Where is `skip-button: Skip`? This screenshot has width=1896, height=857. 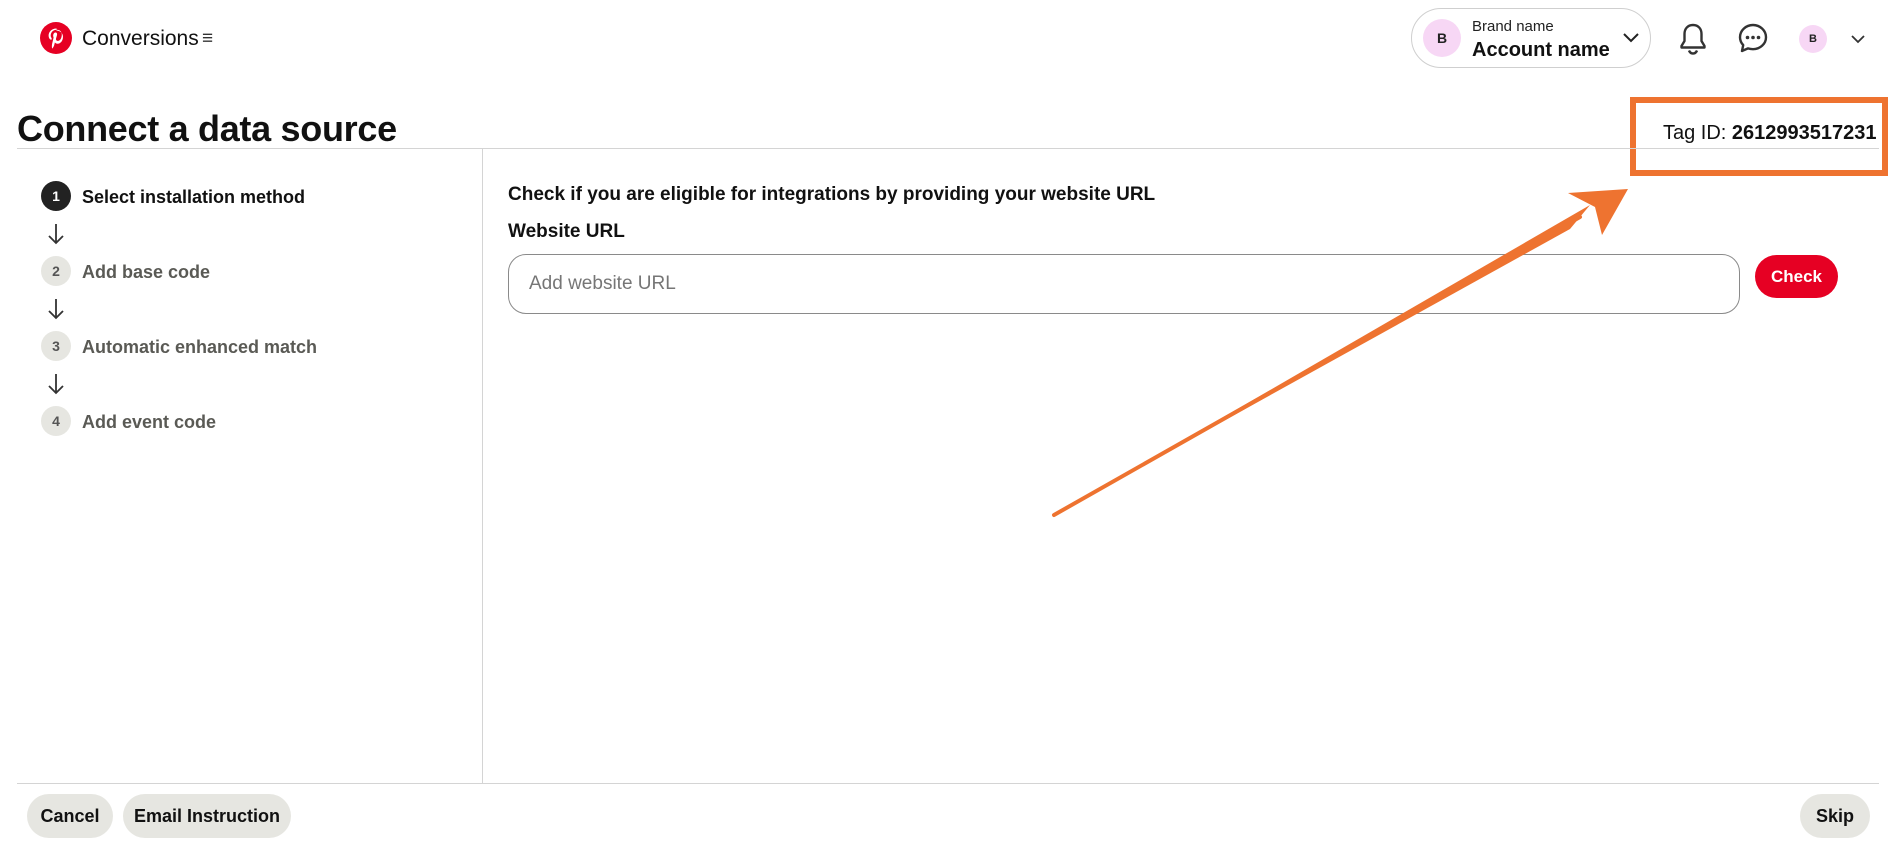
skip-button: Skip is located at coordinates (1835, 816).